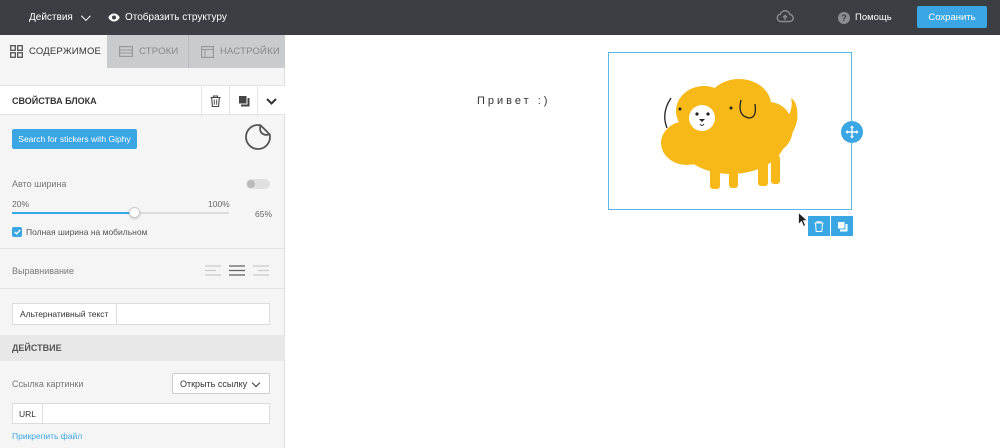  Describe the element at coordinates (126, 51) in the screenshot. I see `rows-icon` at that location.